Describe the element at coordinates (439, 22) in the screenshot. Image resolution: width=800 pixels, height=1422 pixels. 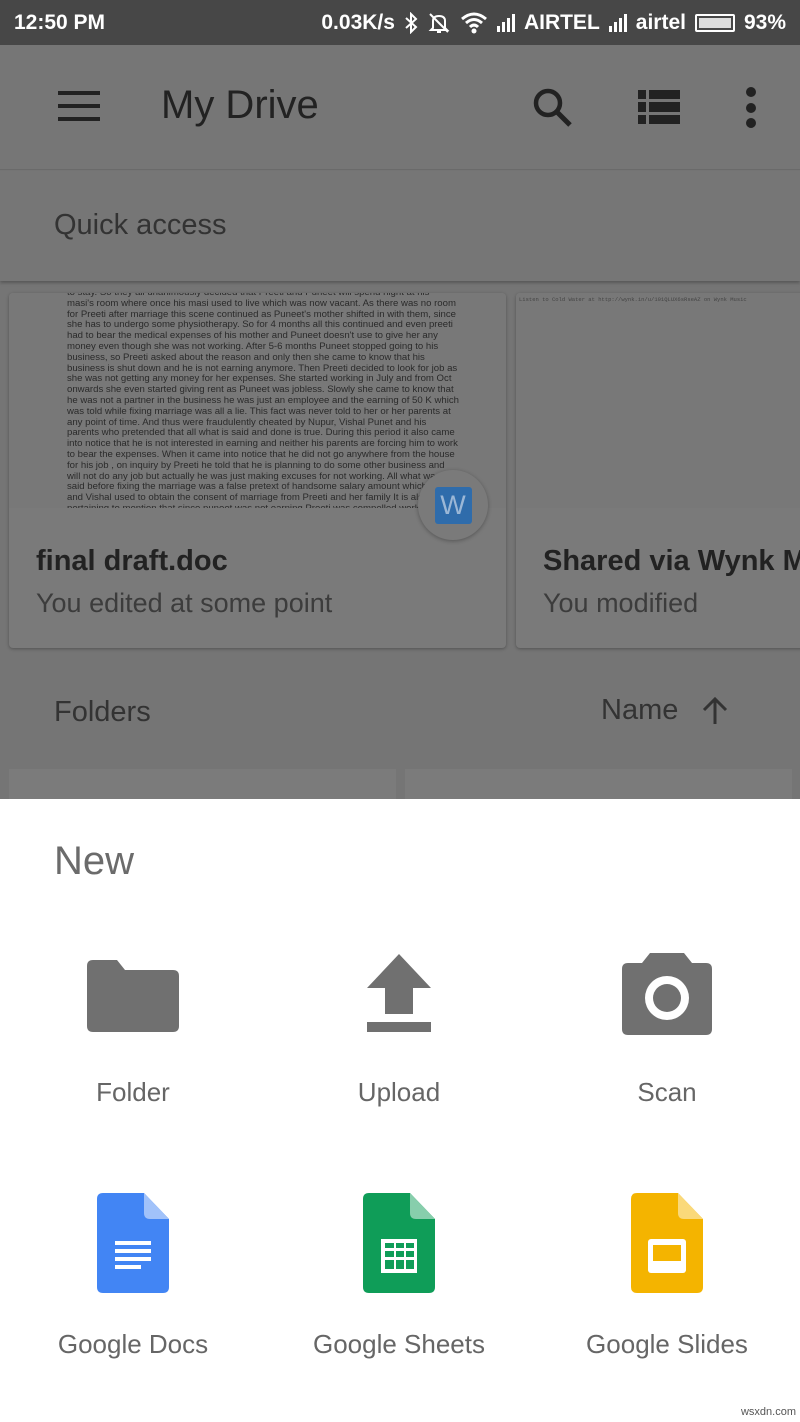
I see `muted-bell-icon` at that location.